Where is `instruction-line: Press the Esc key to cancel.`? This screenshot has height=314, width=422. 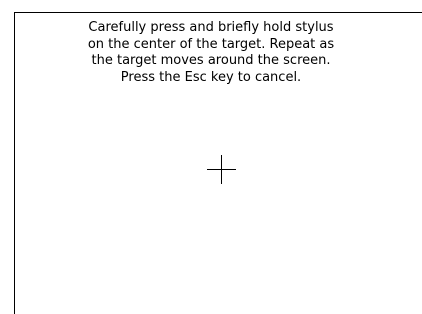
instruction-line: Press the Esc key to cancel. is located at coordinates (211, 77).